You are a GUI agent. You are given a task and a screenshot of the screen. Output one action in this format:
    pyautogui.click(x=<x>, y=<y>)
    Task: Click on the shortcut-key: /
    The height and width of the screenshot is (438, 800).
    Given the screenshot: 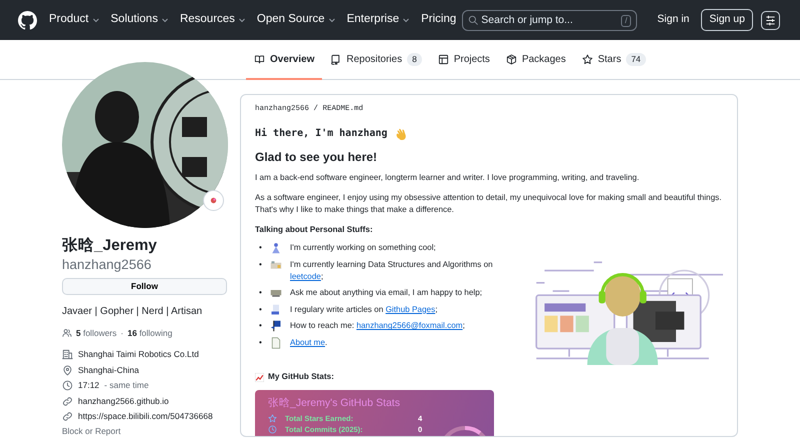 What is the action you would take?
    pyautogui.click(x=626, y=20)
    